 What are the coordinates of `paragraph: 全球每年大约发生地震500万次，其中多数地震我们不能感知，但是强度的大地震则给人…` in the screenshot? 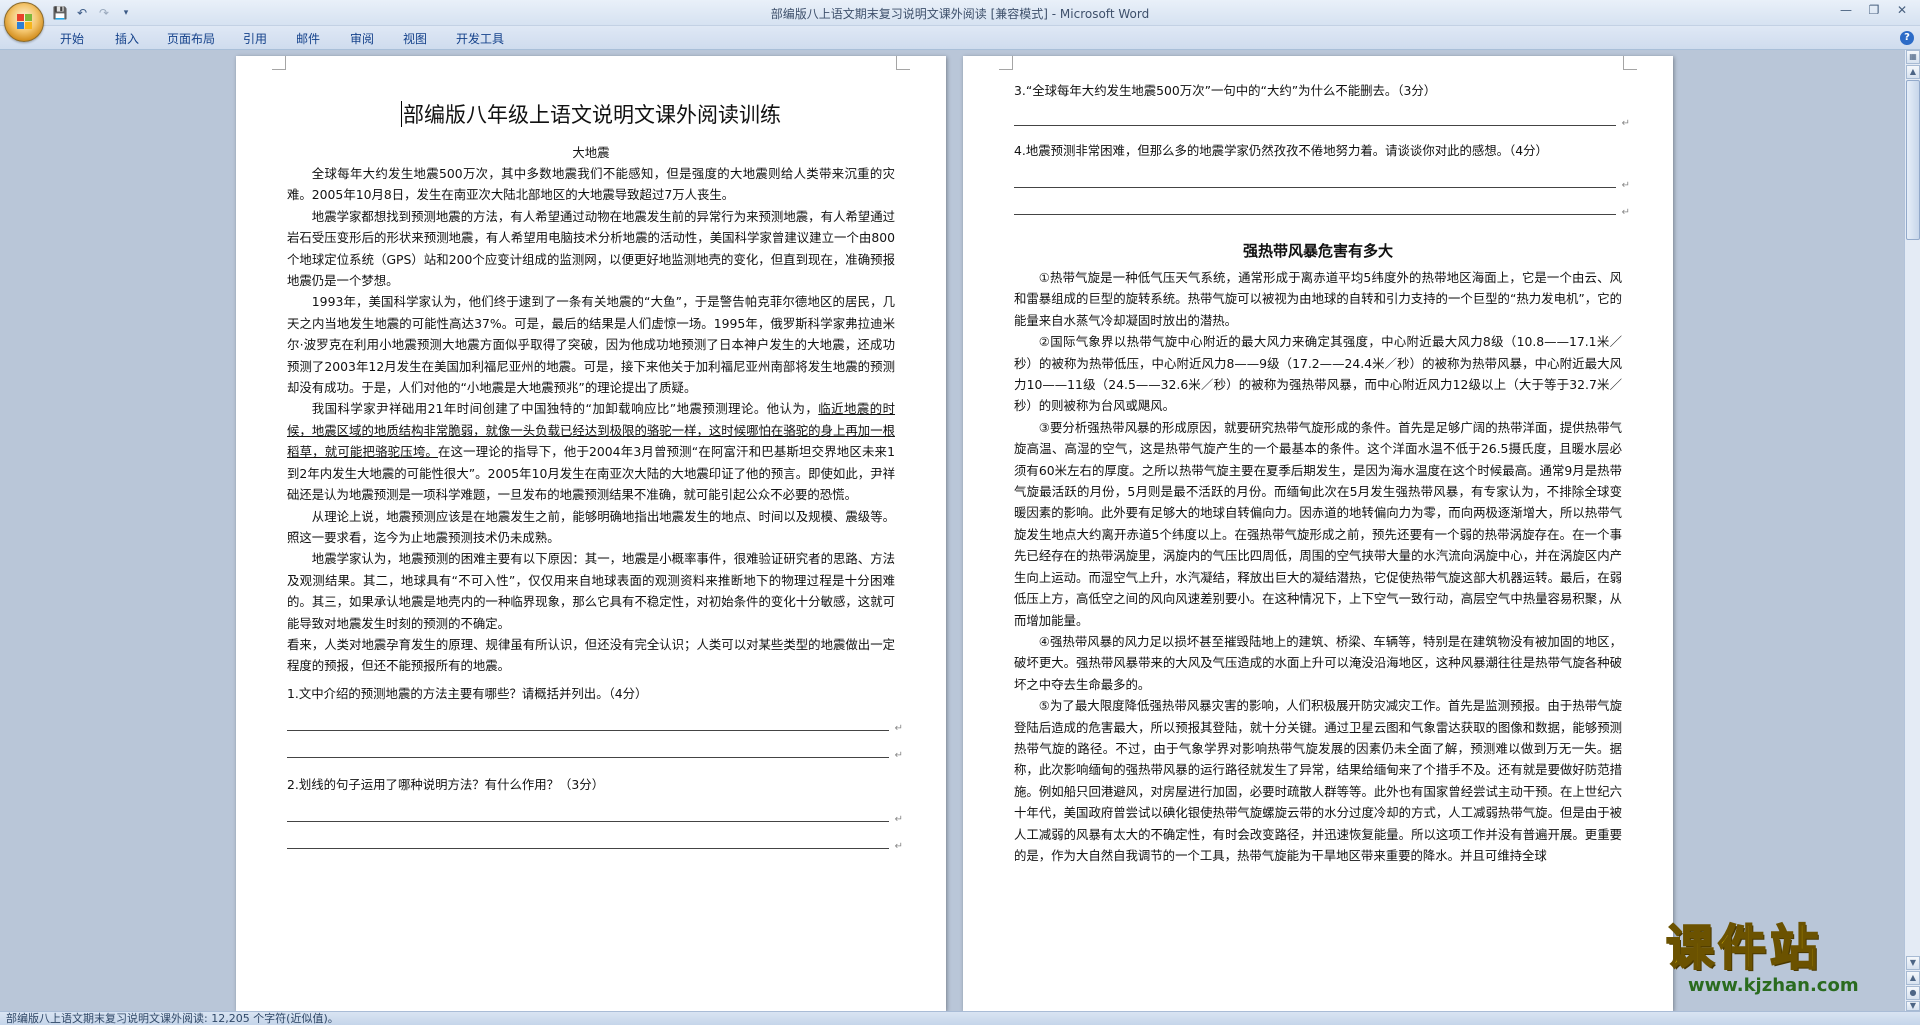 It's located at (591, 184).